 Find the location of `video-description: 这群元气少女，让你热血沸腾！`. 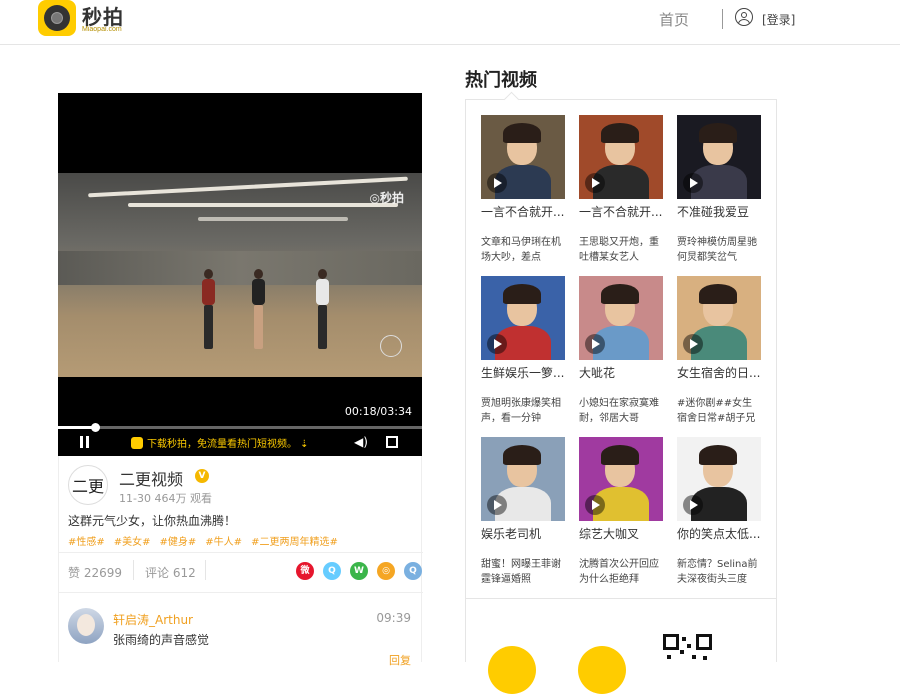

video-description: 这群元气少女，让你热血沸腾！ is located at coordinates (152, 521).